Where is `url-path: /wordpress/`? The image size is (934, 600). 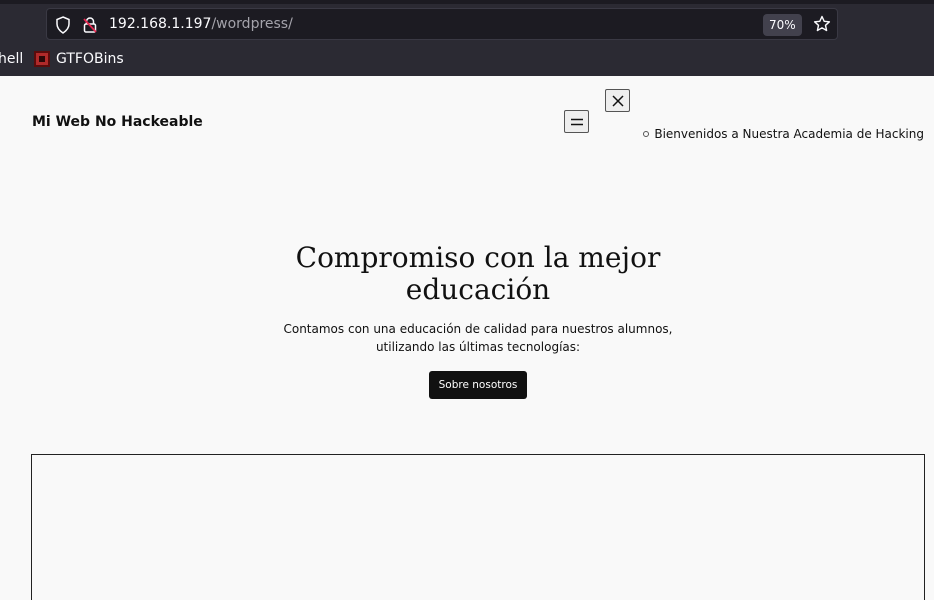
url-path: /wordpress/ is located at coordinates (252, 24).